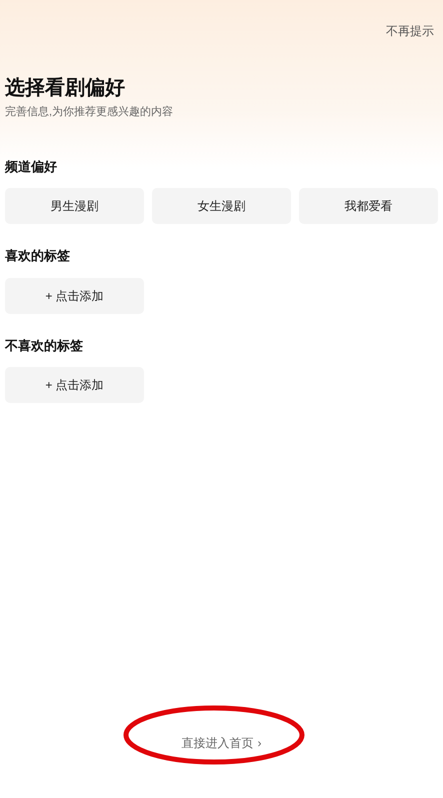 The height and width of the screenshot is (798, 443). I want to click on option-chip: 男生漫剧, so click(74, 206).